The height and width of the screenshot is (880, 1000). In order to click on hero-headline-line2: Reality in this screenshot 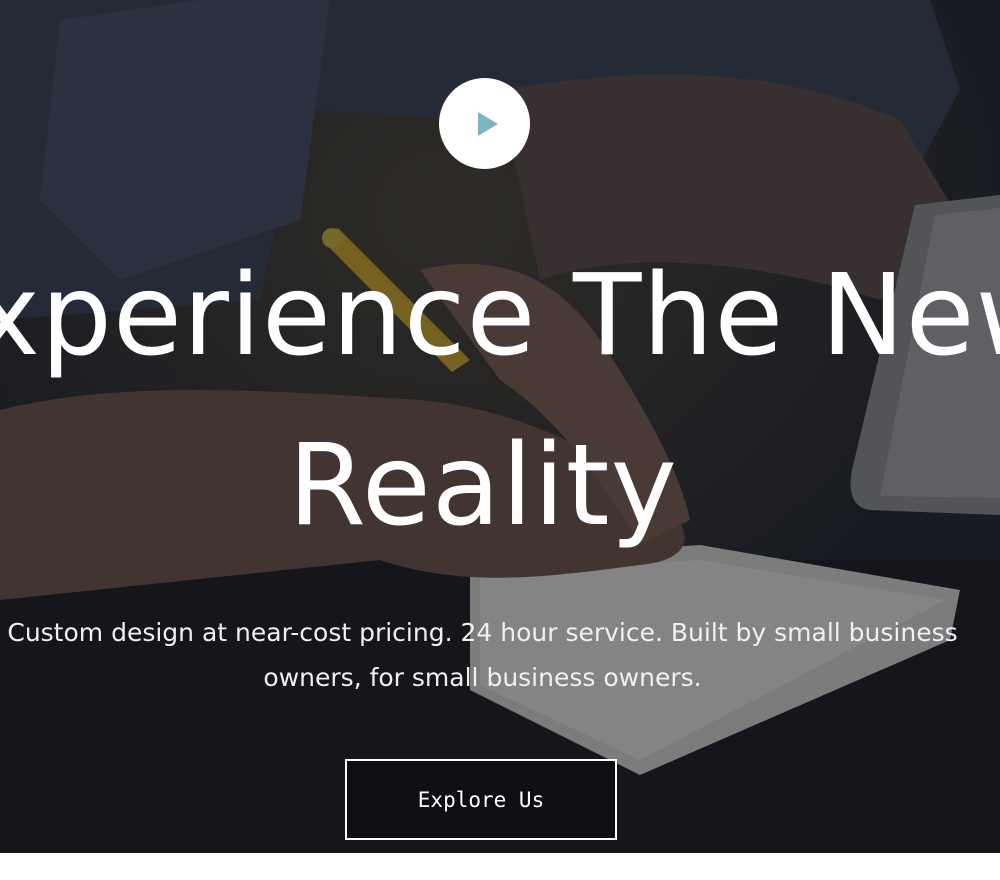, I will do `click(483, 486)`.